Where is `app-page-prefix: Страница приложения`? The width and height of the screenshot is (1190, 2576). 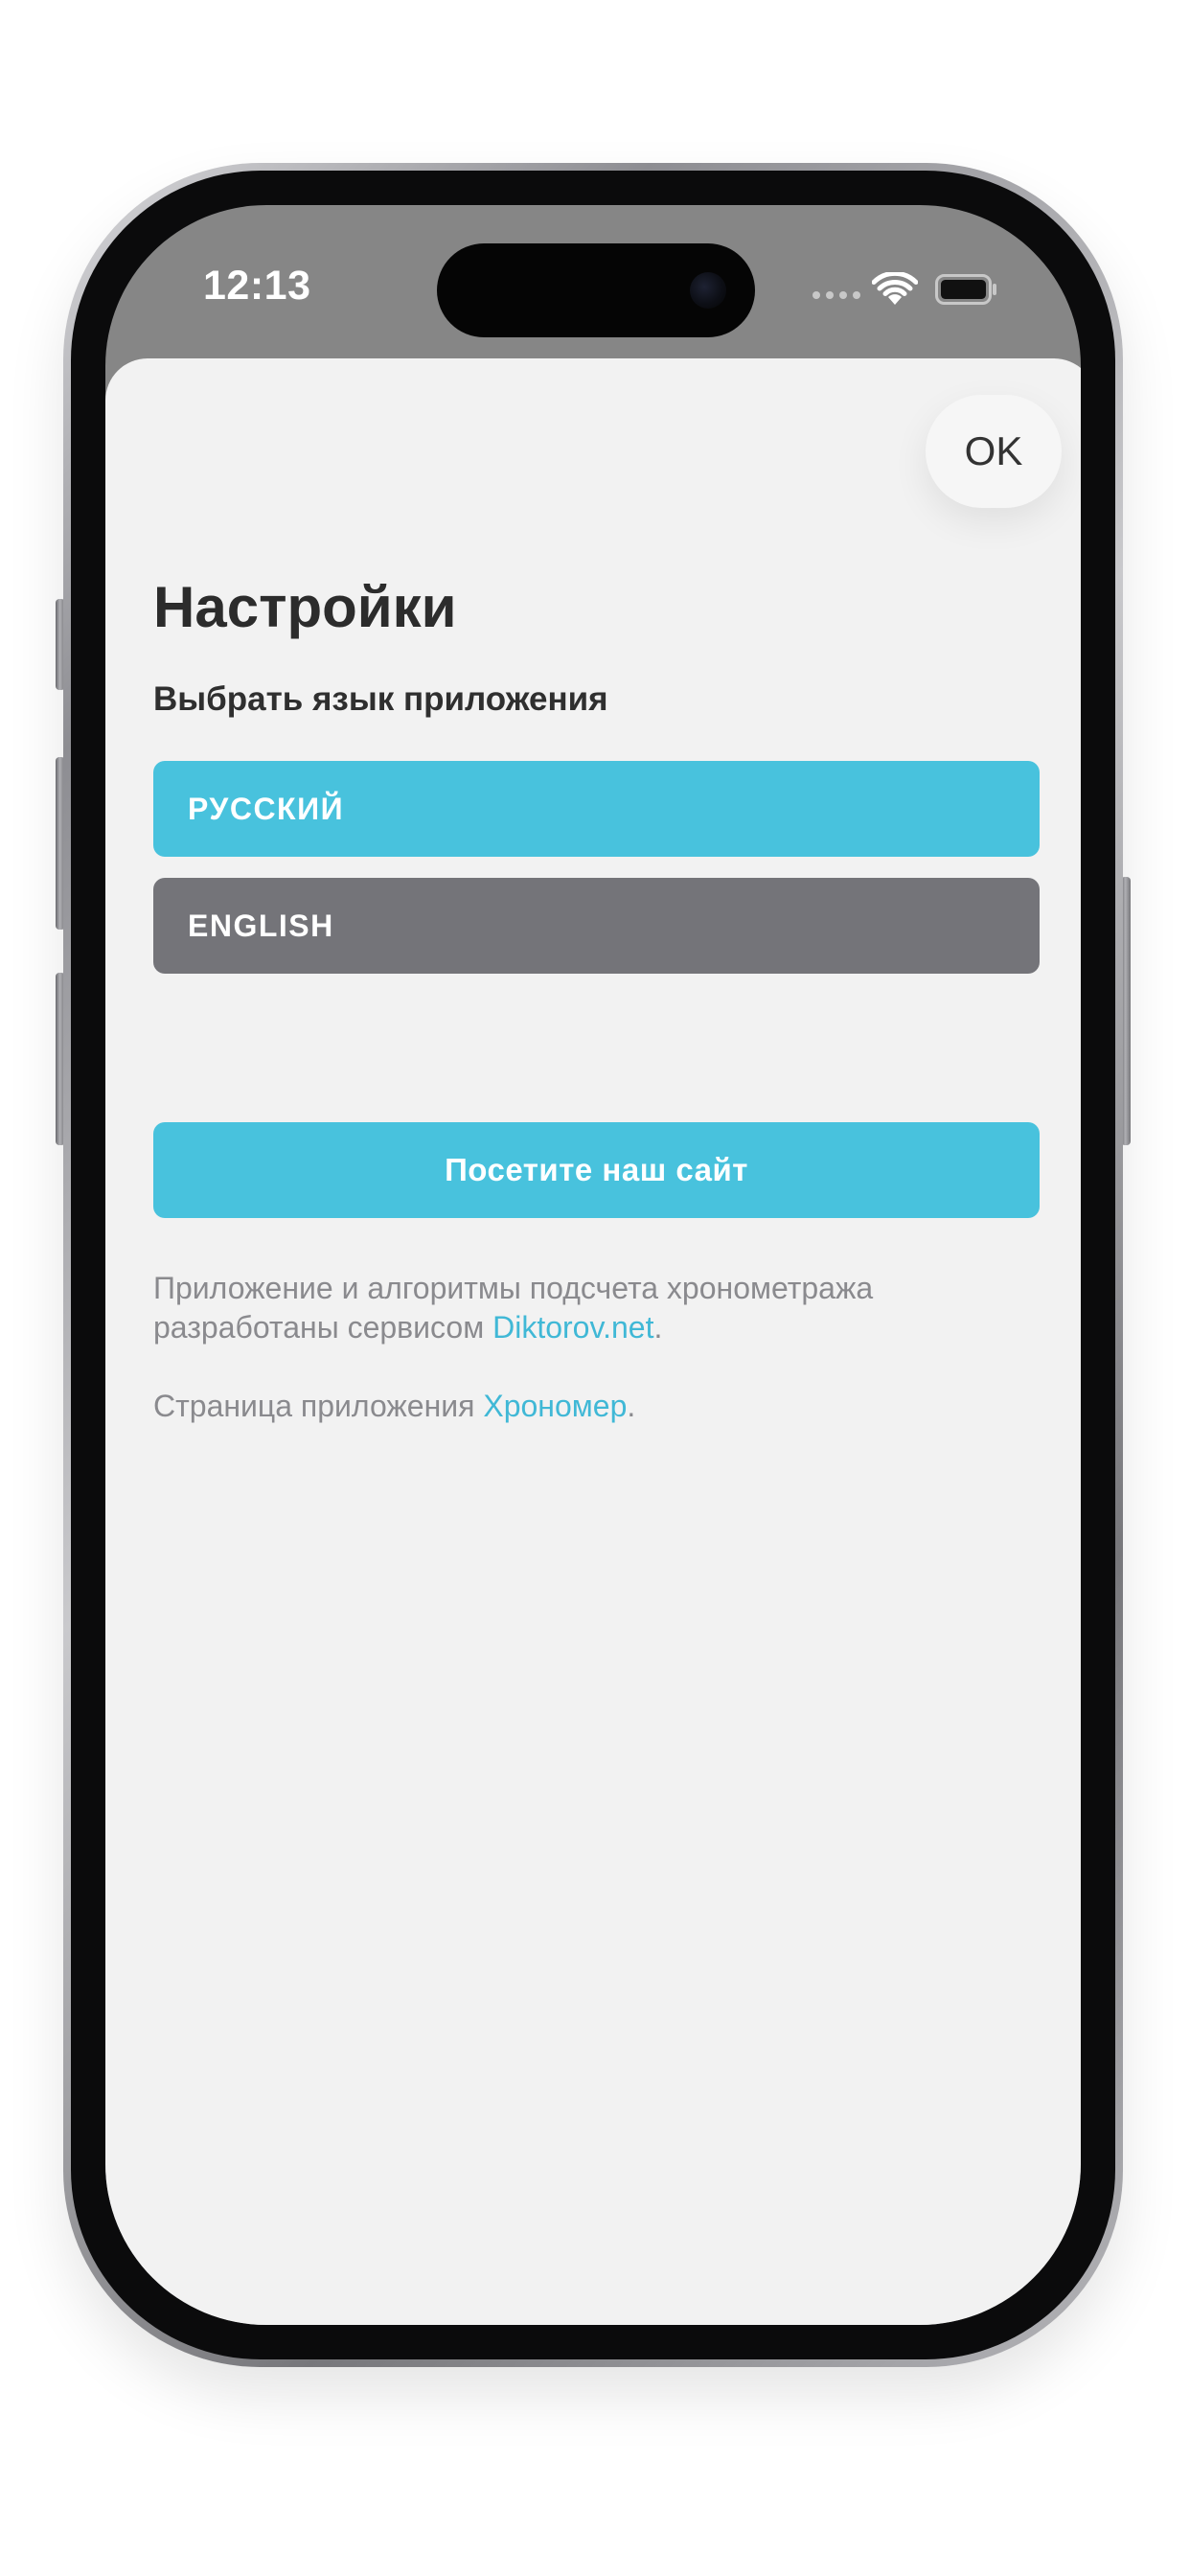 app-page-prefix: Страница приложения is located at coordinates (319, 1406).